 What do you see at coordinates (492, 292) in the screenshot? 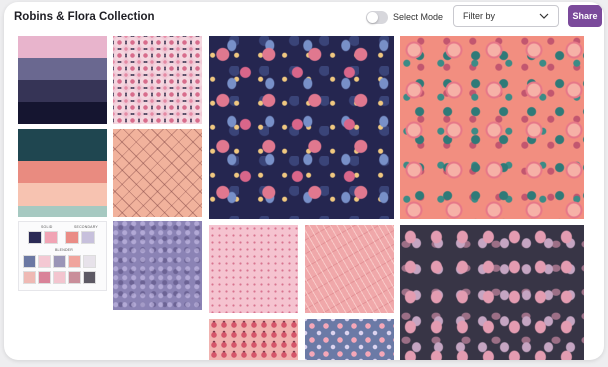
I see `dark-pink-leaves-pattern` at bounding box center [492, 292].